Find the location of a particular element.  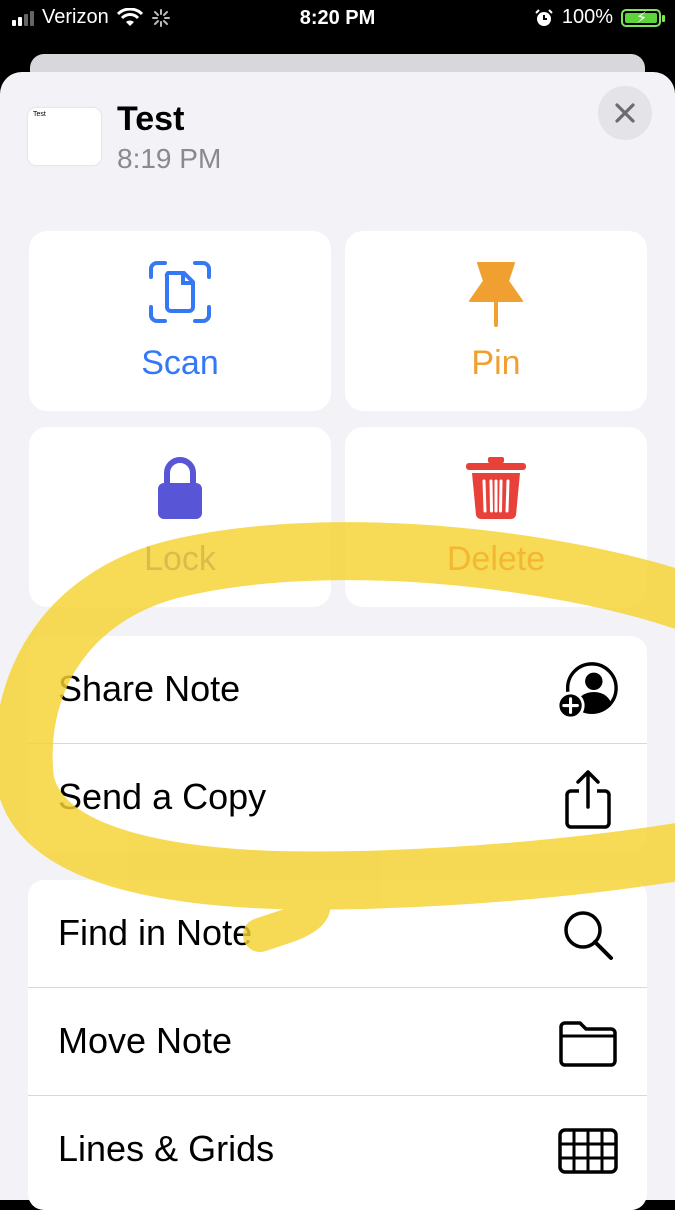

close-icon is located at coordinates (625, 113).